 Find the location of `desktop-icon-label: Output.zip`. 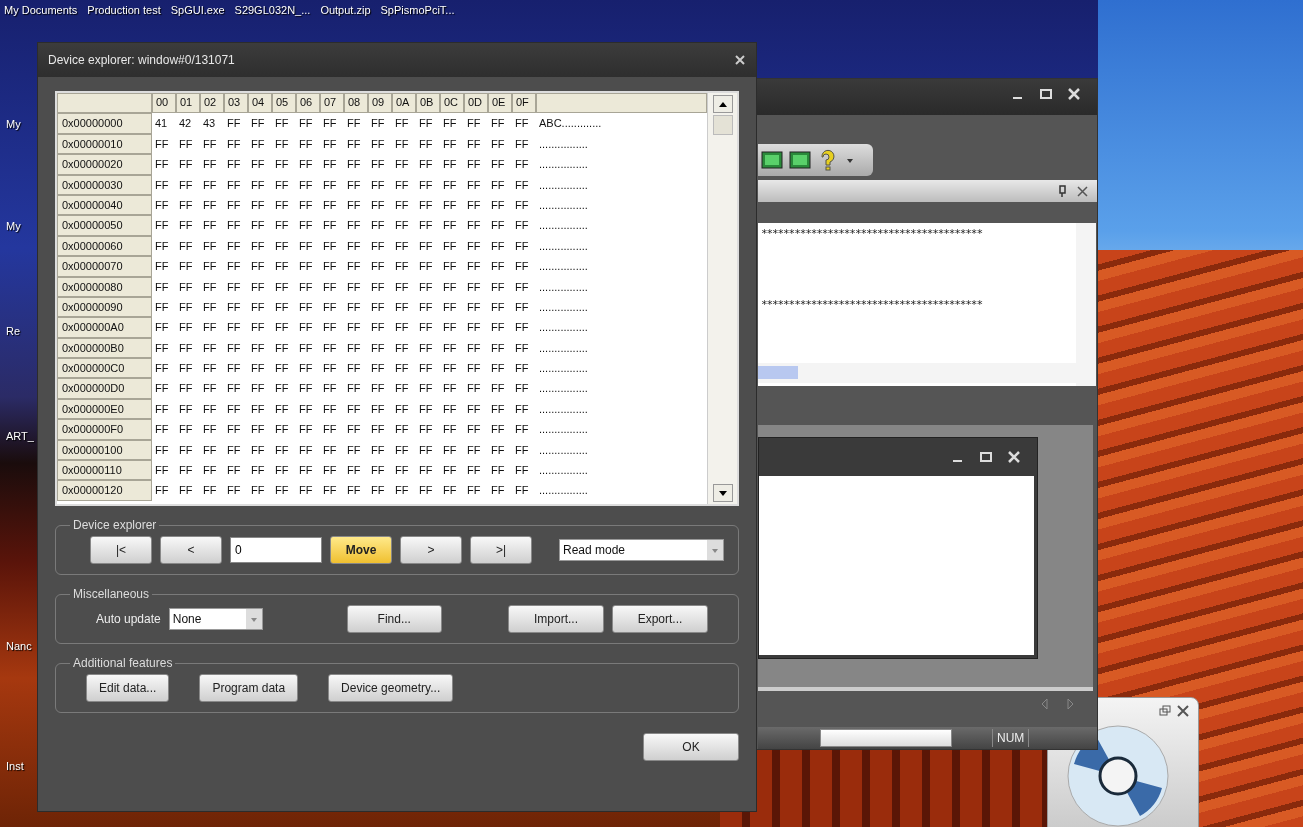

desktop-icon-label: Output.zip is located at coordinates (345, 10).